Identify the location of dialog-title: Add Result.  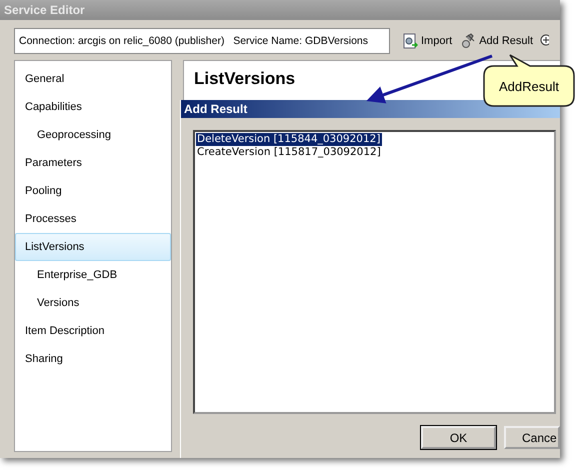
(370, 109).